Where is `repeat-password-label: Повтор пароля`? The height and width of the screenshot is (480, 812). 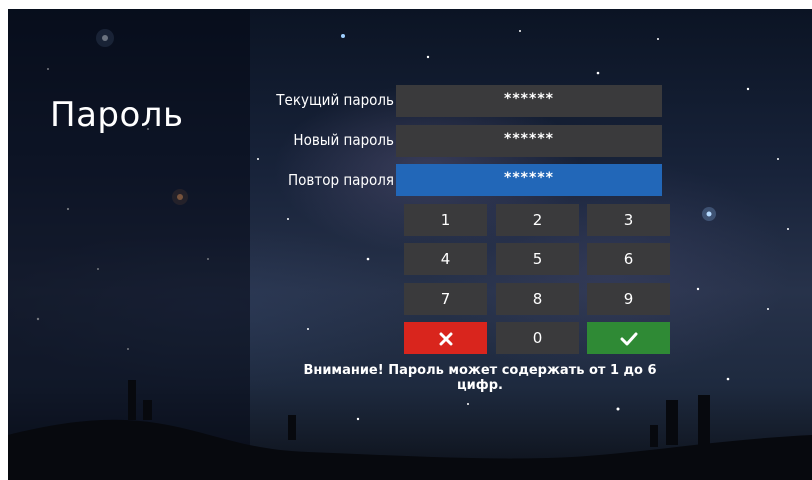
repeat-password-label: Повтор пароля is located at coordinates (341, 180).